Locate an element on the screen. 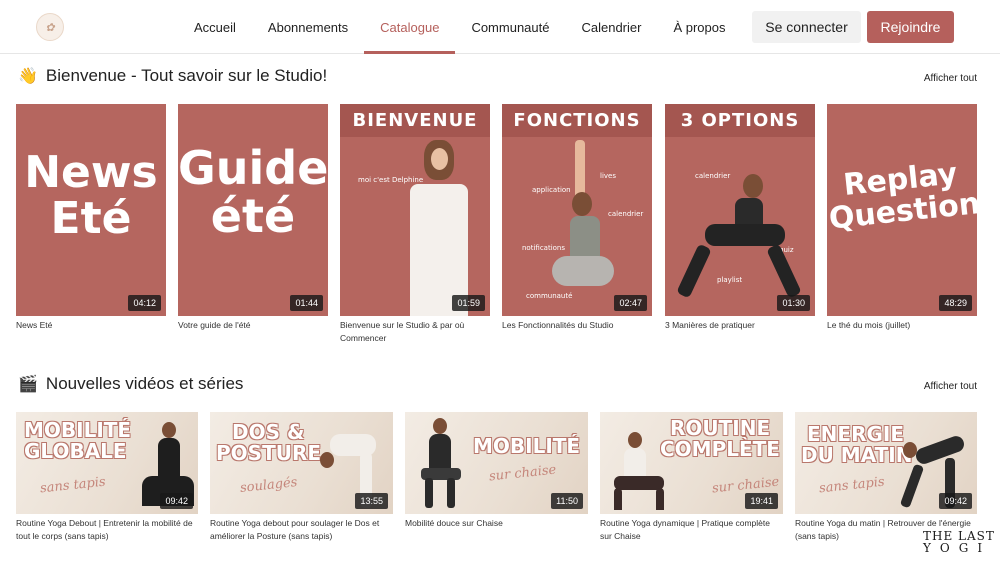 This screenshot has width=1000, height=565. video-caption: Les Fonctionnalités du Studio is located at coordinates (577, 325).